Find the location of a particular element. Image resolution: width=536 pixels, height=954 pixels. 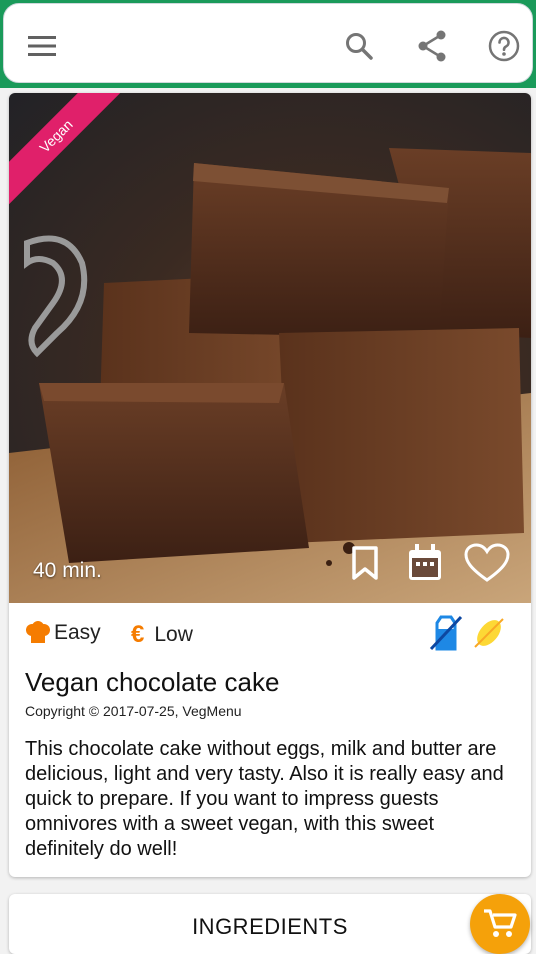

recipe-title: Vegan chocolate cake is located at coordinates (152, 682).